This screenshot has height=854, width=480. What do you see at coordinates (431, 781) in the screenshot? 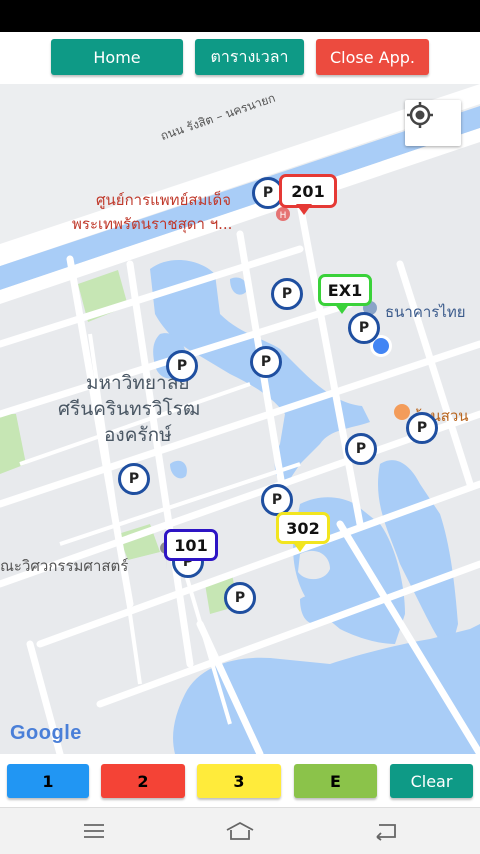
I see `clear-button: Clear` at bounding box center [431, 781].